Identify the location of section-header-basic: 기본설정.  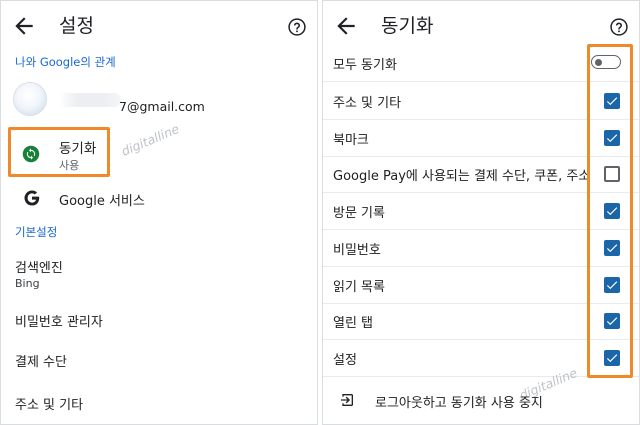
(36, 232).